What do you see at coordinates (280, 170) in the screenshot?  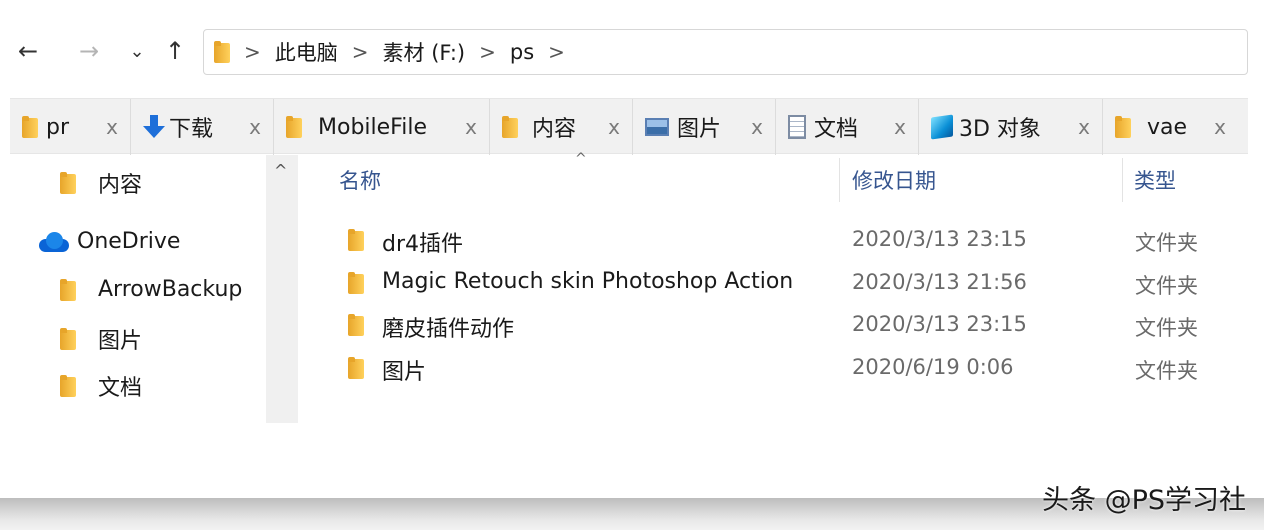 I see `scroll-up-icon: ^` at bounding box center [280, 170].